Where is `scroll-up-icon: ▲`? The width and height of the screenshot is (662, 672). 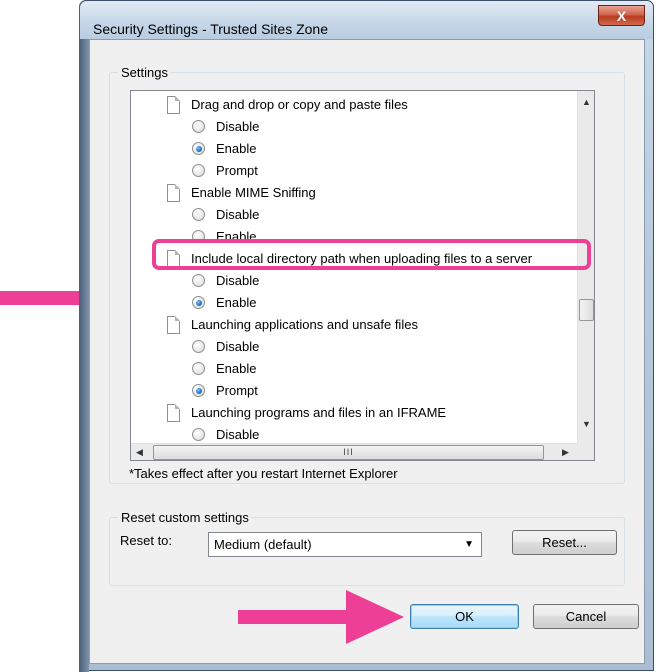
scroll-up-icon: ▲ is located at coordinates (586, 102).